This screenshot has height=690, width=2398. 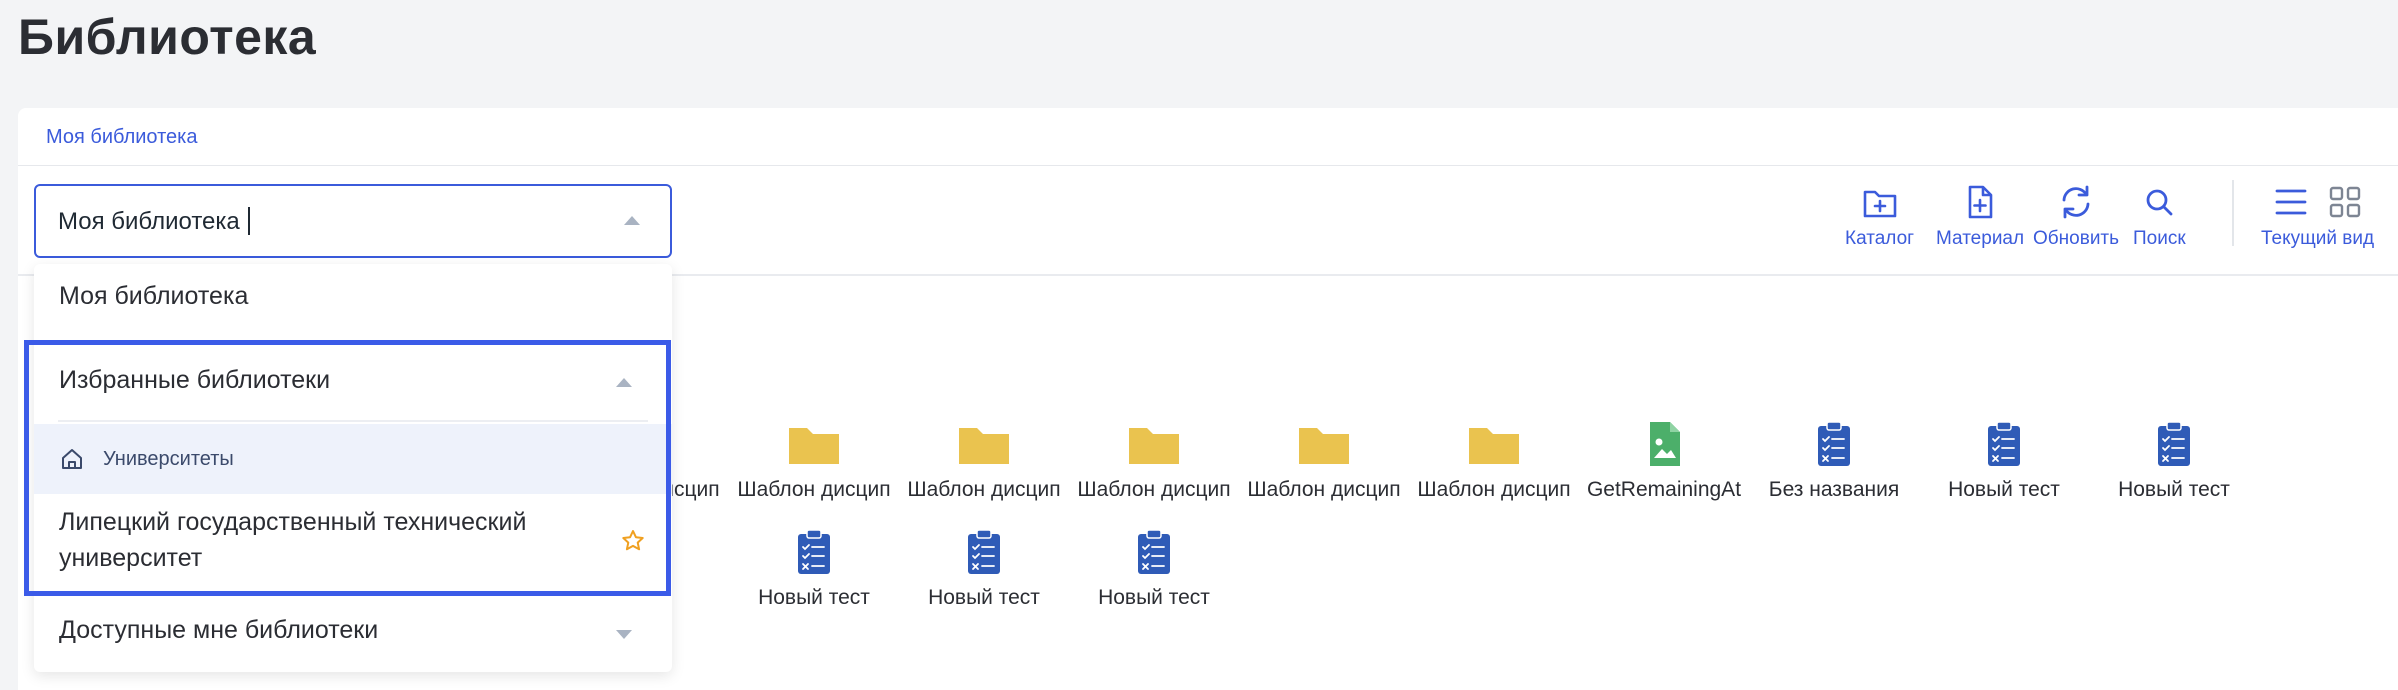 What do you see at coordinates (1980, 202) in the screenshot?
I see `file-plus-icon` at bounding box center [1980, 202].